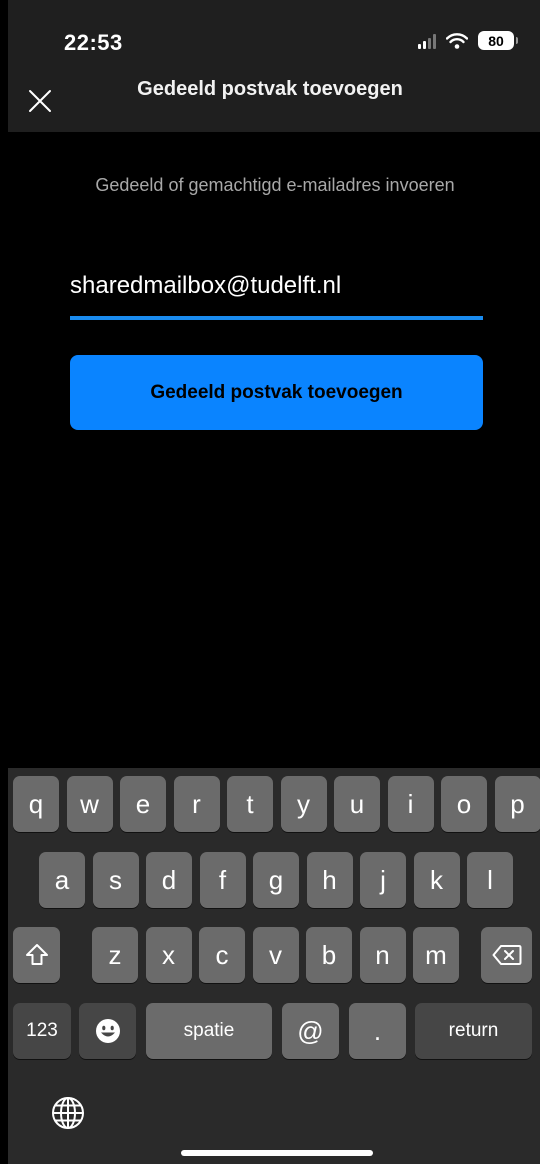 This screenshot has width=540, height=1164. I want to click on signal-icon, so click(427, 41).